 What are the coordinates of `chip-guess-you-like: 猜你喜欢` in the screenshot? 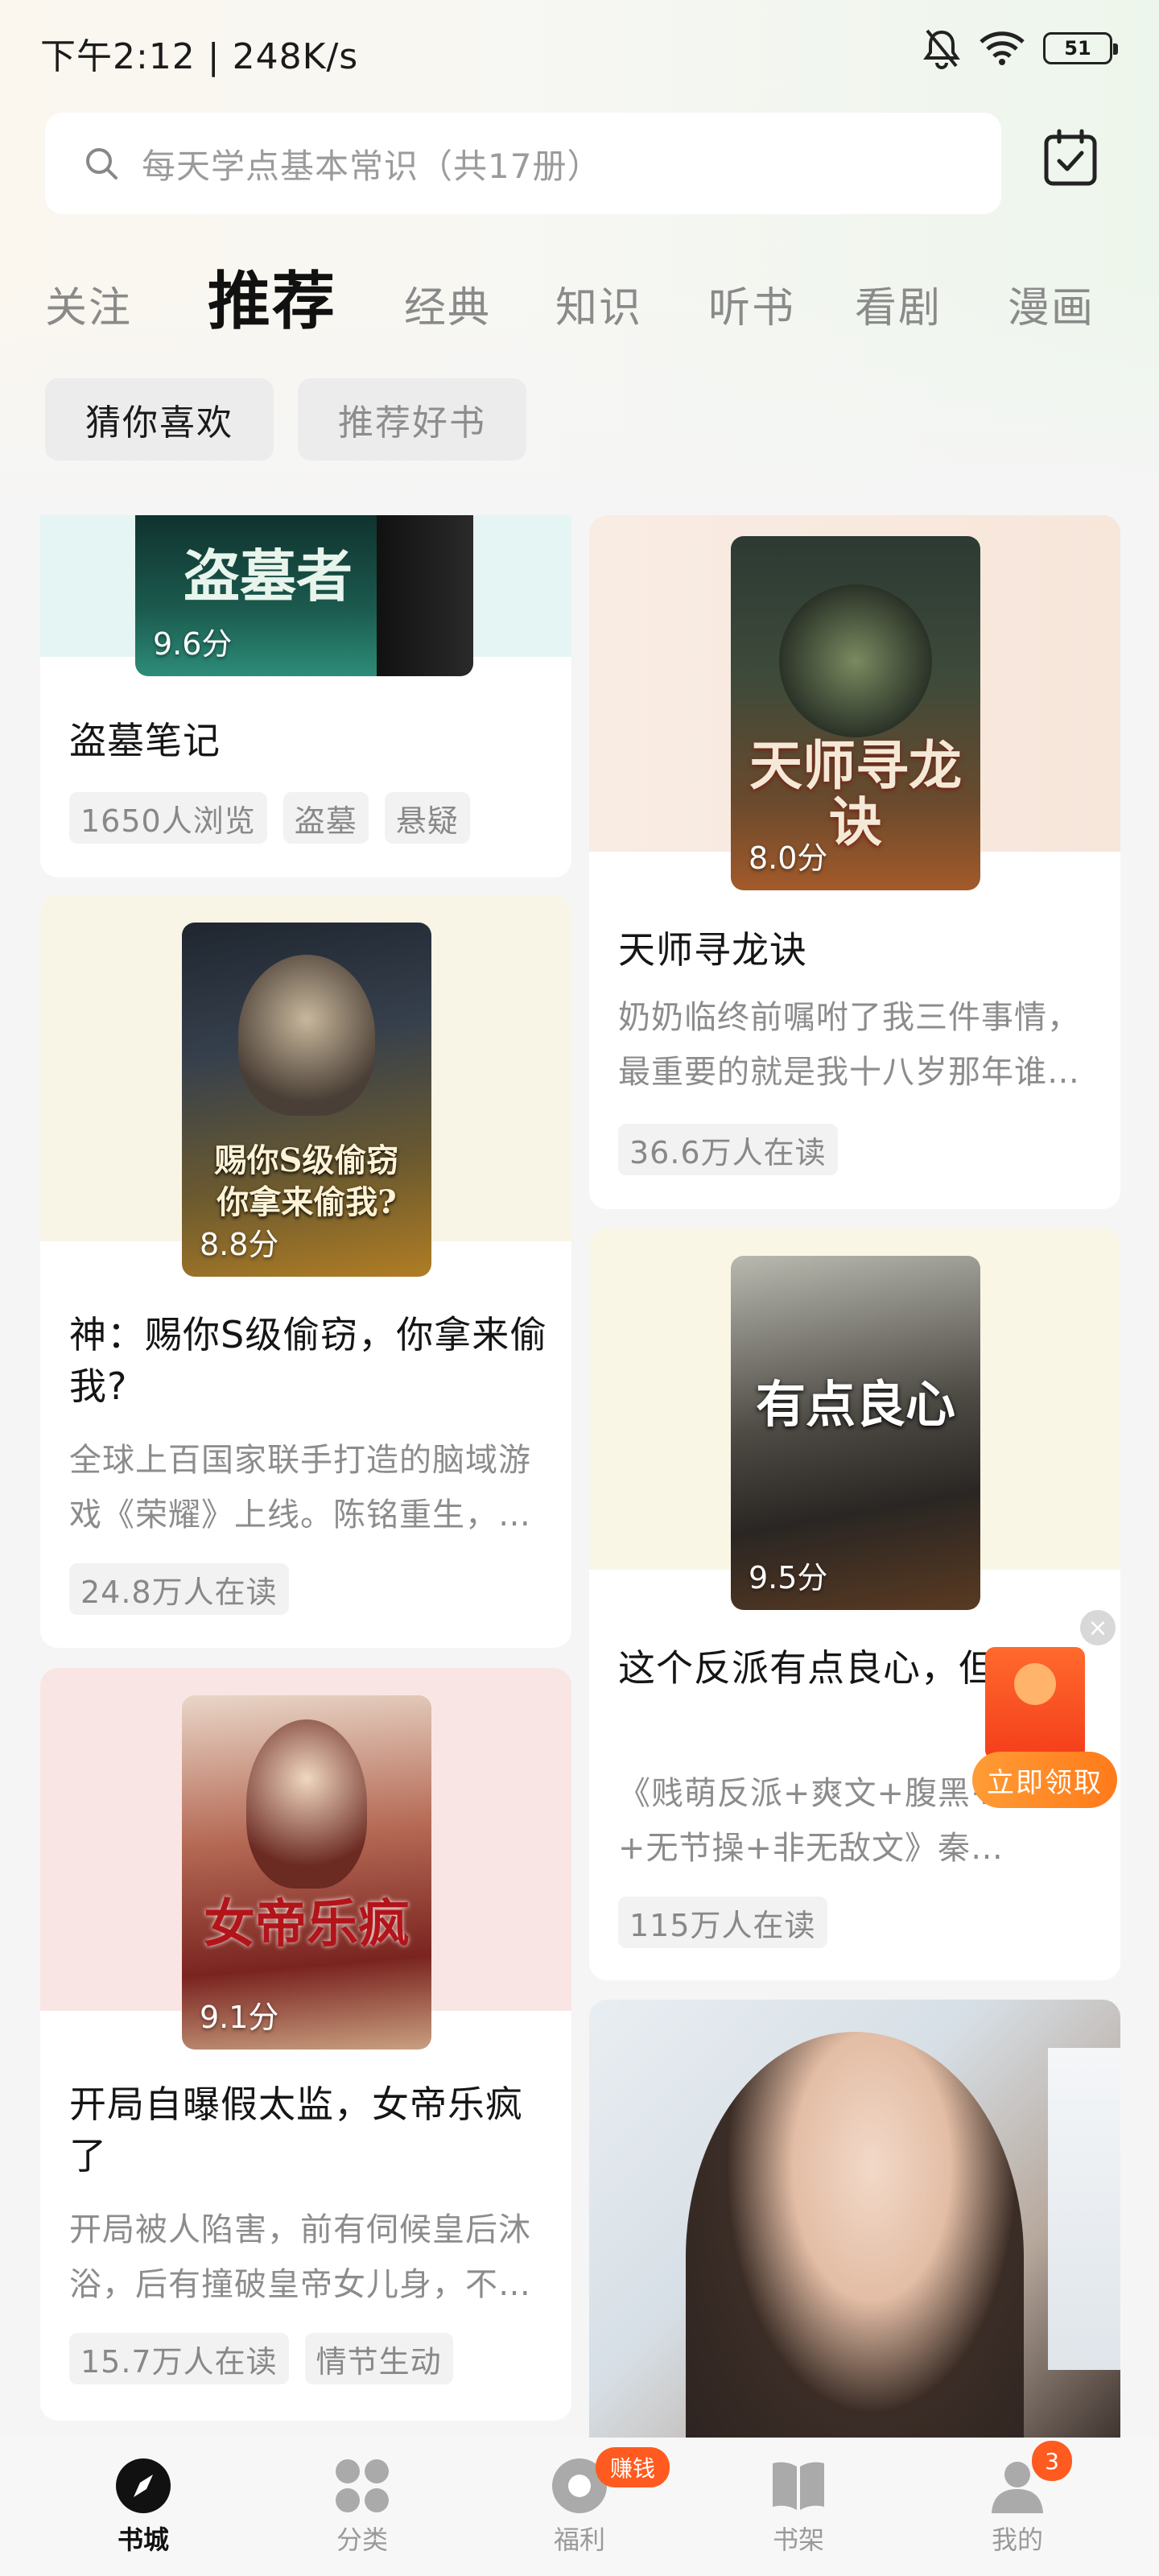 It's located at (159, 419).